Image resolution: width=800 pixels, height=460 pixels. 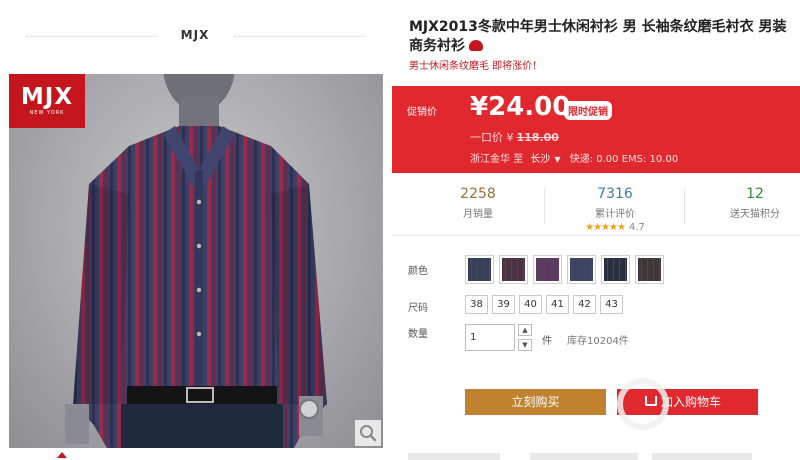 I want to click on brand-name: MJX, so click(x=195, y=35).